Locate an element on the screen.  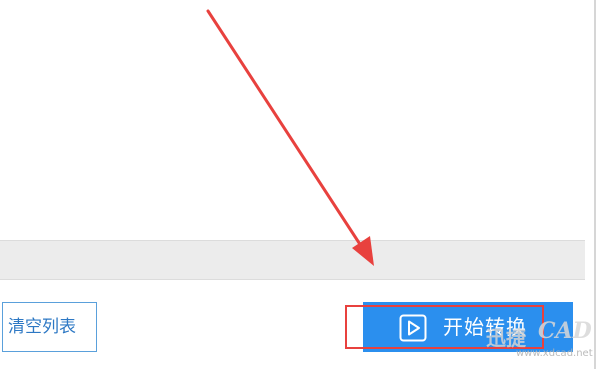
start-convert-button: 开始转换 is located at coordinates (468, 327).